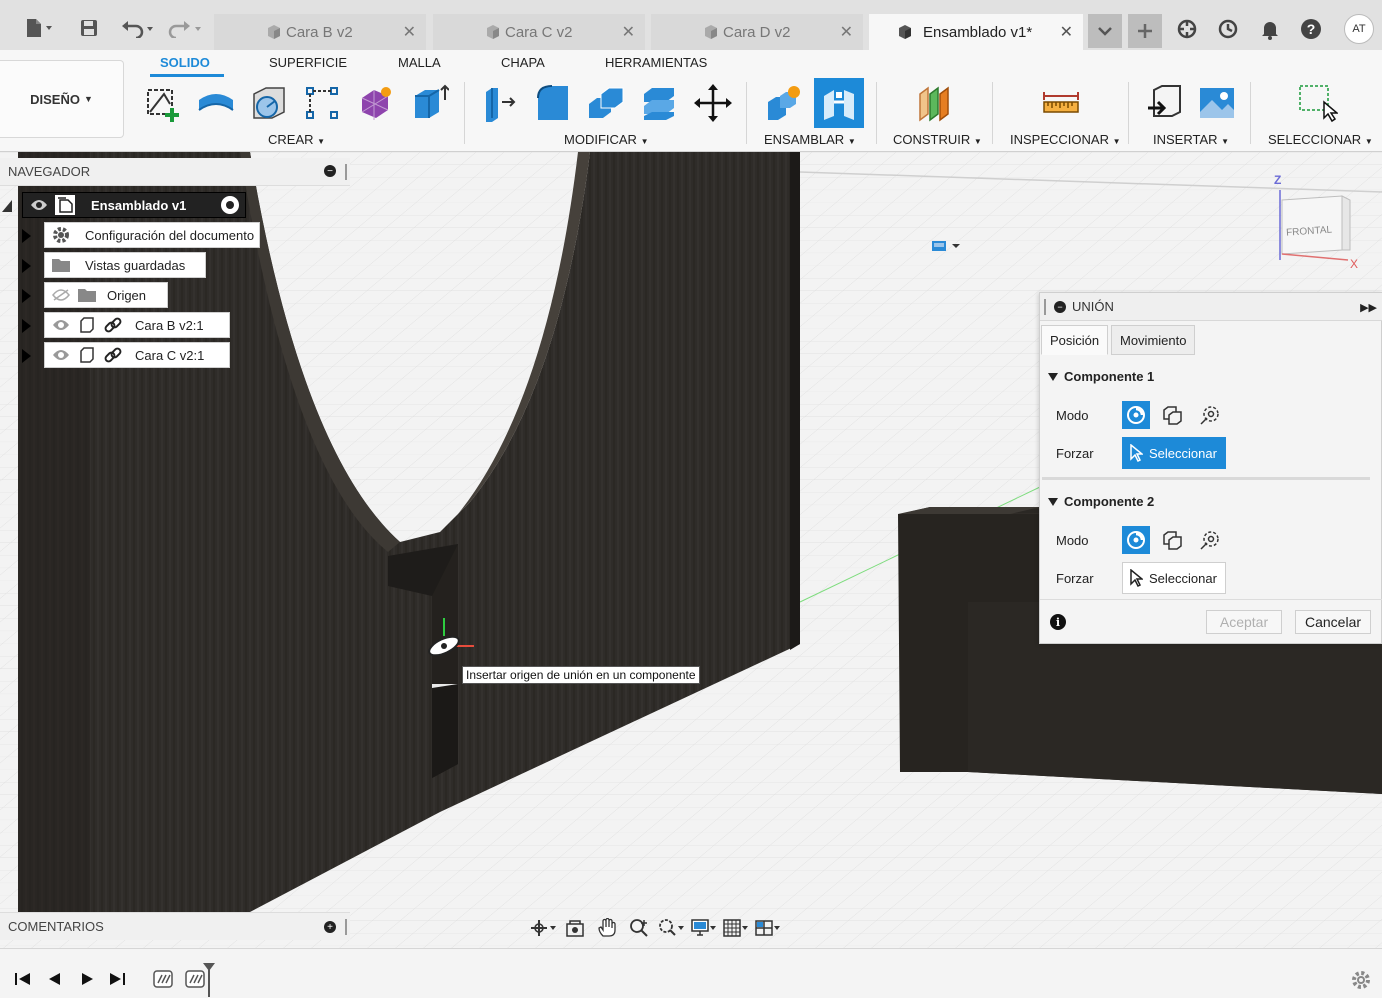 The width and height of the screenshot is (1382, 998). I want to click on insert-derive-icon, so click(1165, 103).